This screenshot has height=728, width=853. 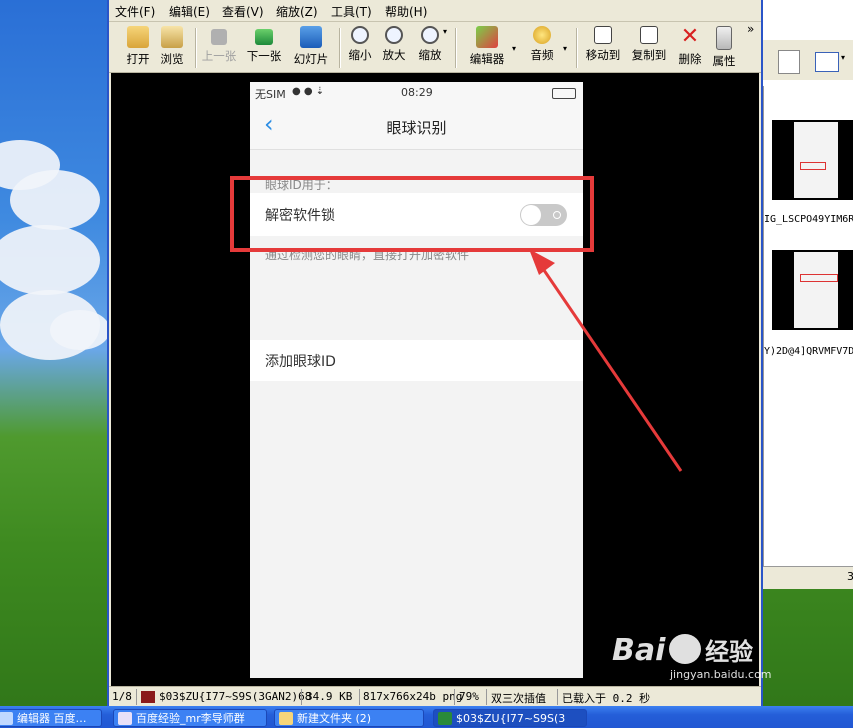 I want to click on menu-help: 帮助(H), so click(x=406, y=11).